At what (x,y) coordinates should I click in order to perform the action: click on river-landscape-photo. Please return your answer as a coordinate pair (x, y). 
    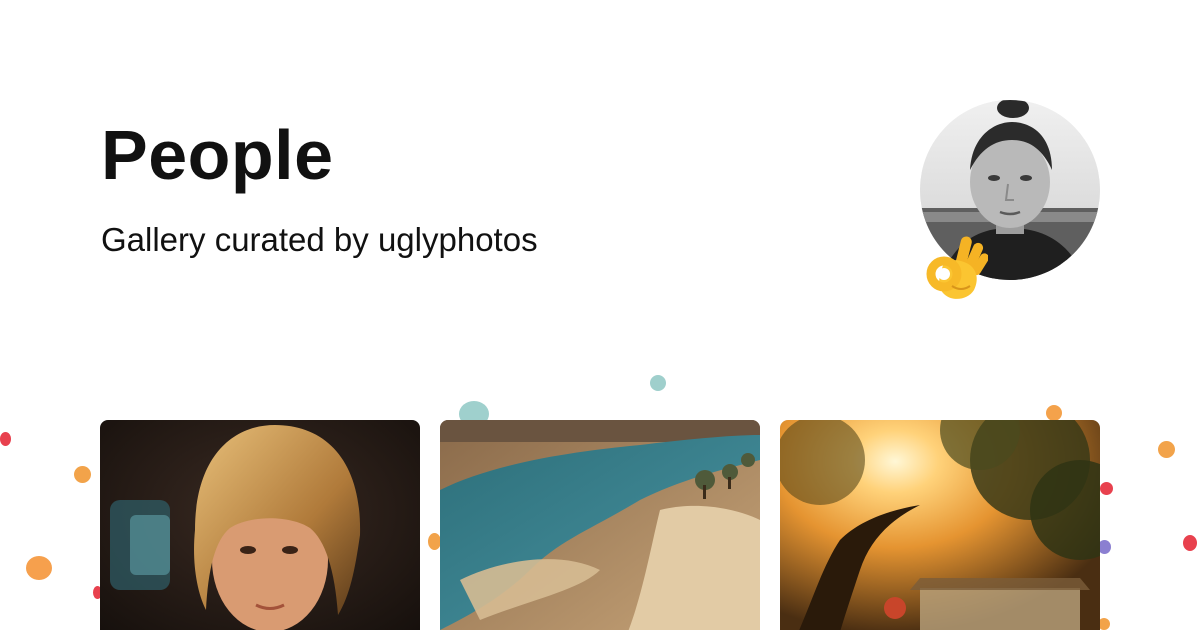
    Looking at the image, I should click on (600, 525).